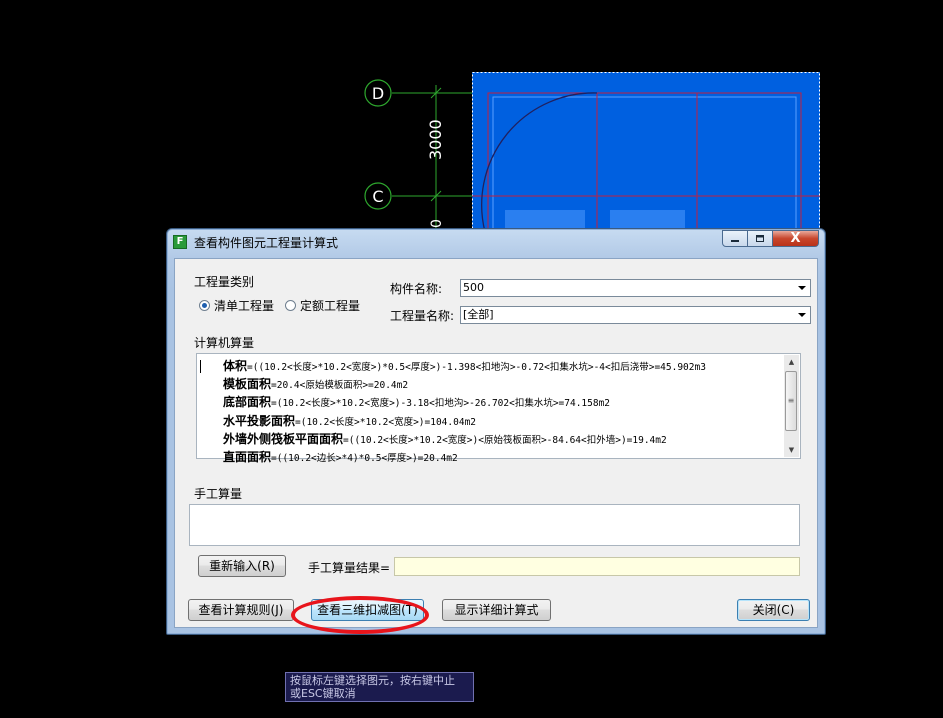 Image resolution: width=943 pixels, height=718 pixels. Describe the element at coordinates (478, 314) in the screenshot. I see `quantity-name-value: [全部]` at that location.